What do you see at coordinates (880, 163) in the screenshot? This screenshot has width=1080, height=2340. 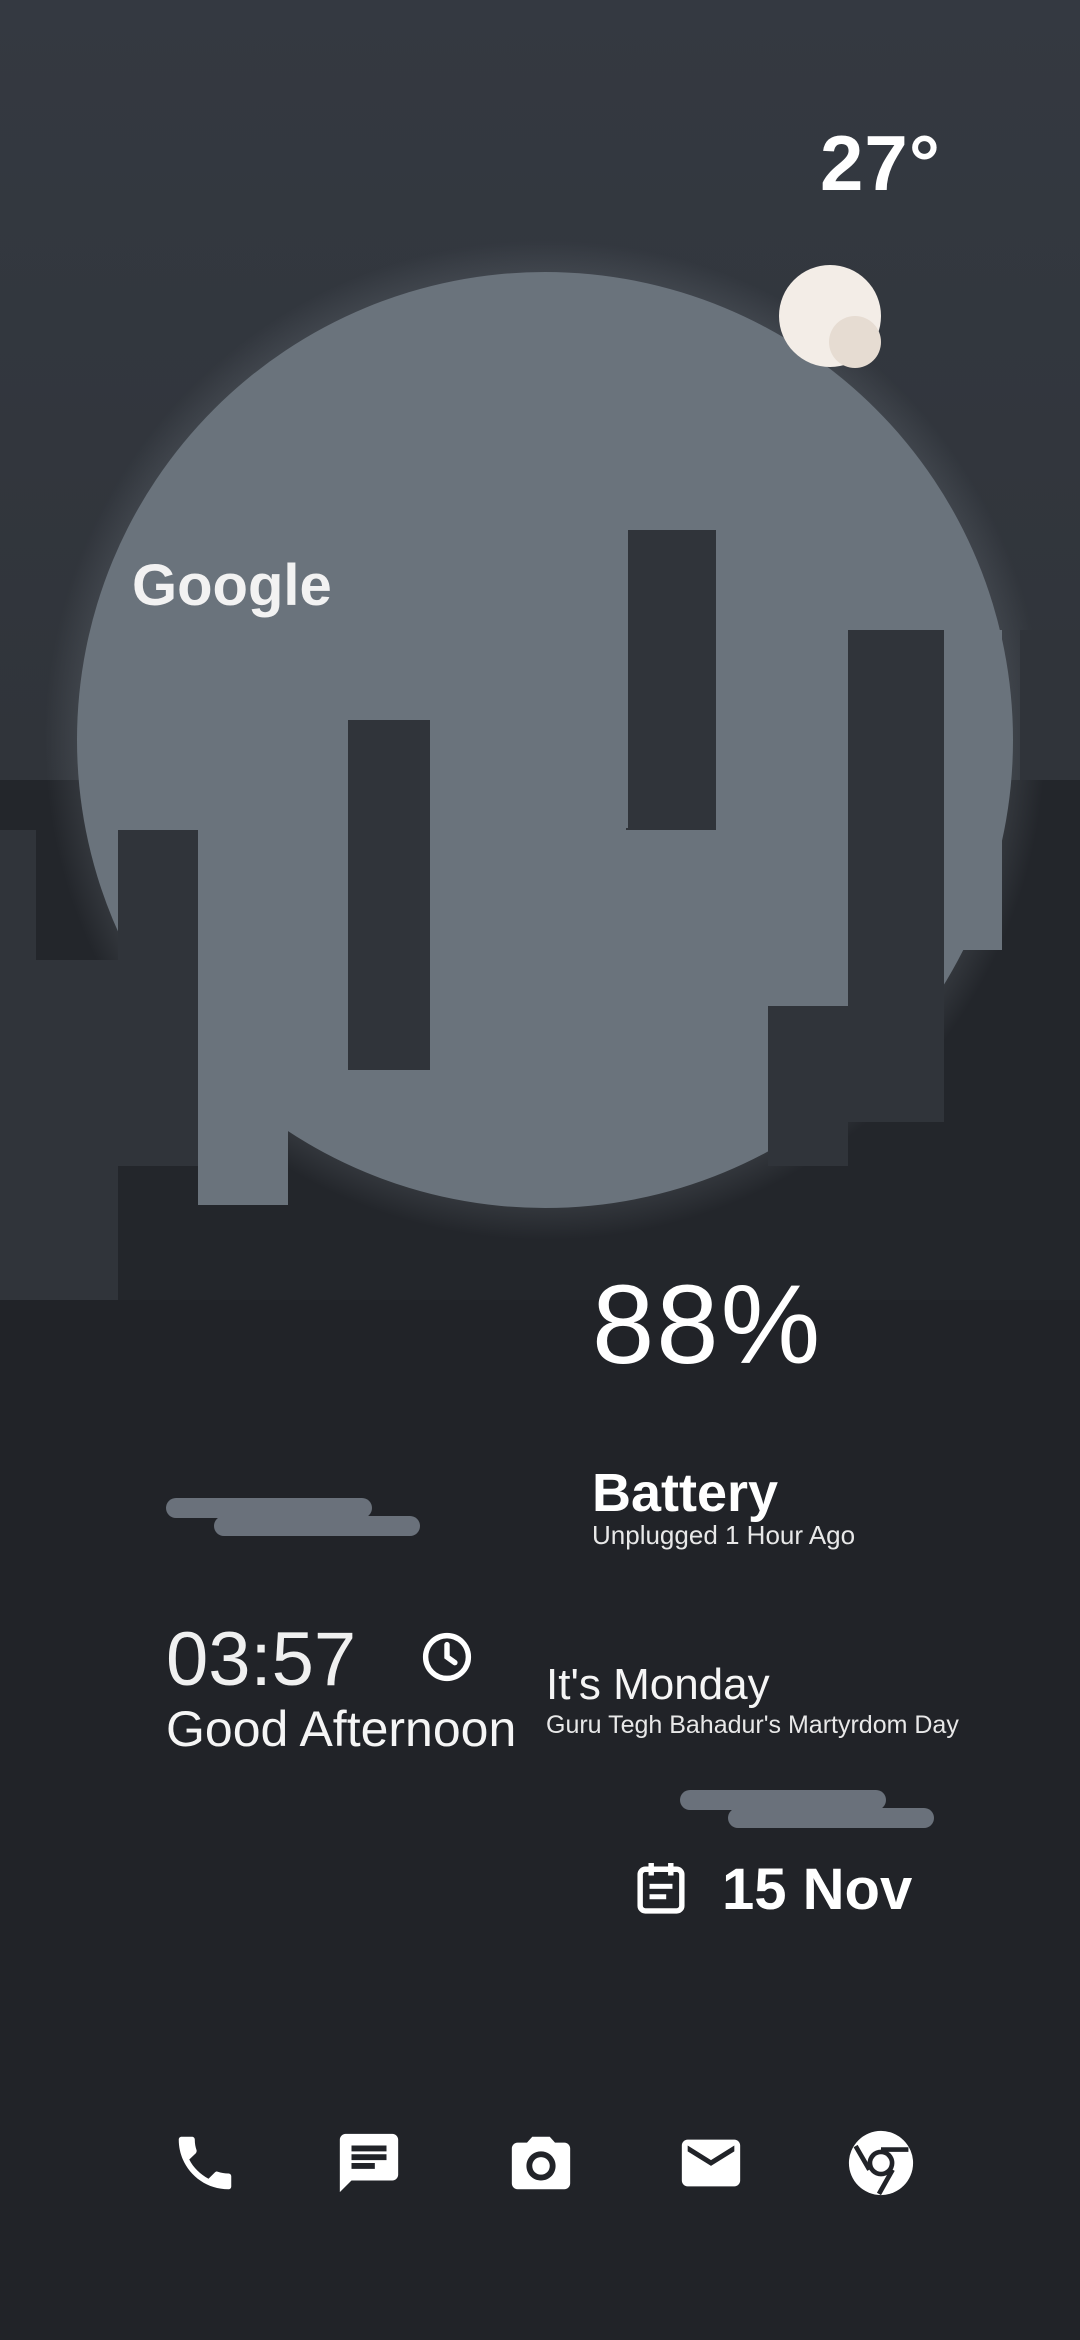 I see `weather-temperature: 27°` at bounding box center [880, 163].